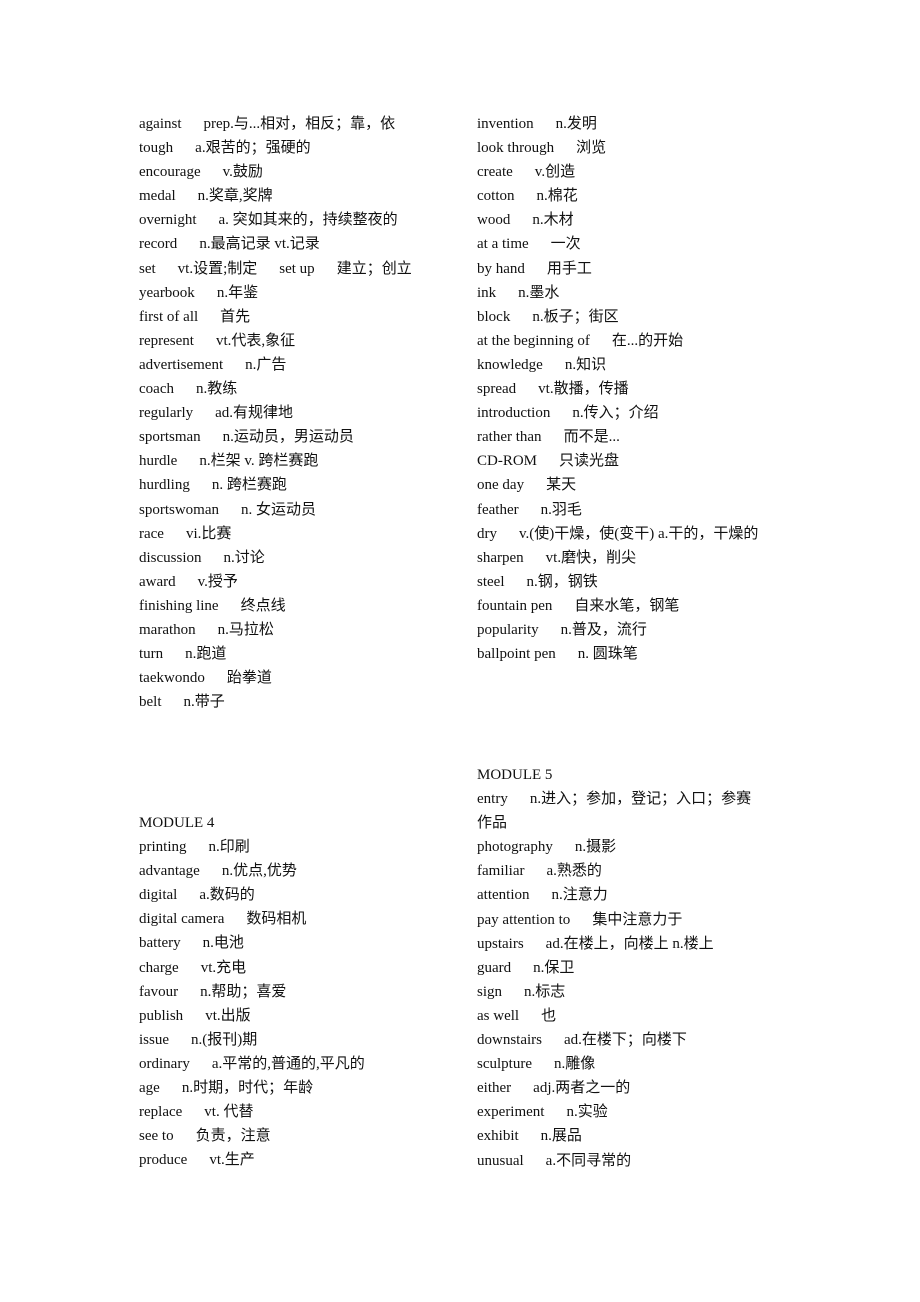 Image resolution: width=920 pixels, height=1302 pixels. I want to click on vocab-definition: a.平常的,普通的,平凡的, so click(288, 1063).